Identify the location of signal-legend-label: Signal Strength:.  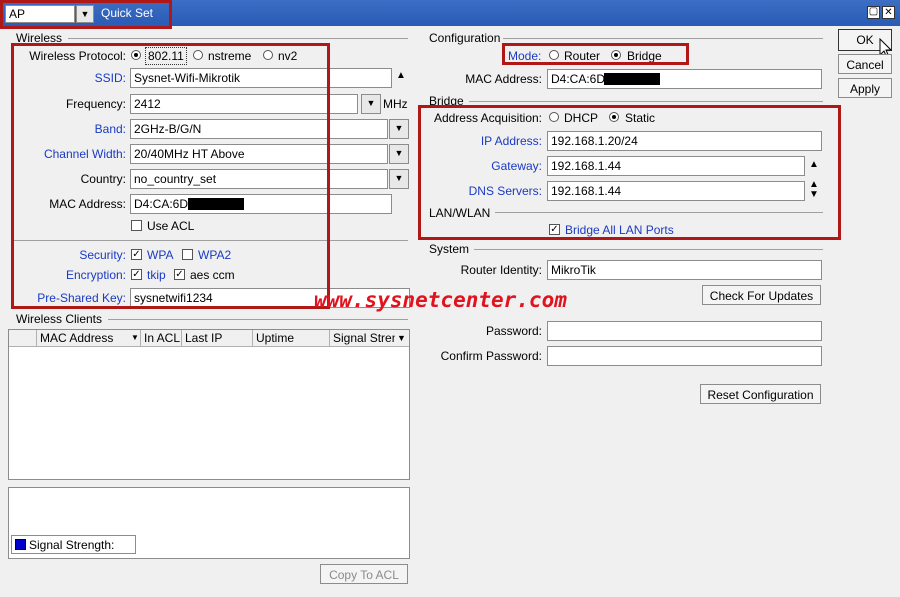
(72, 545).